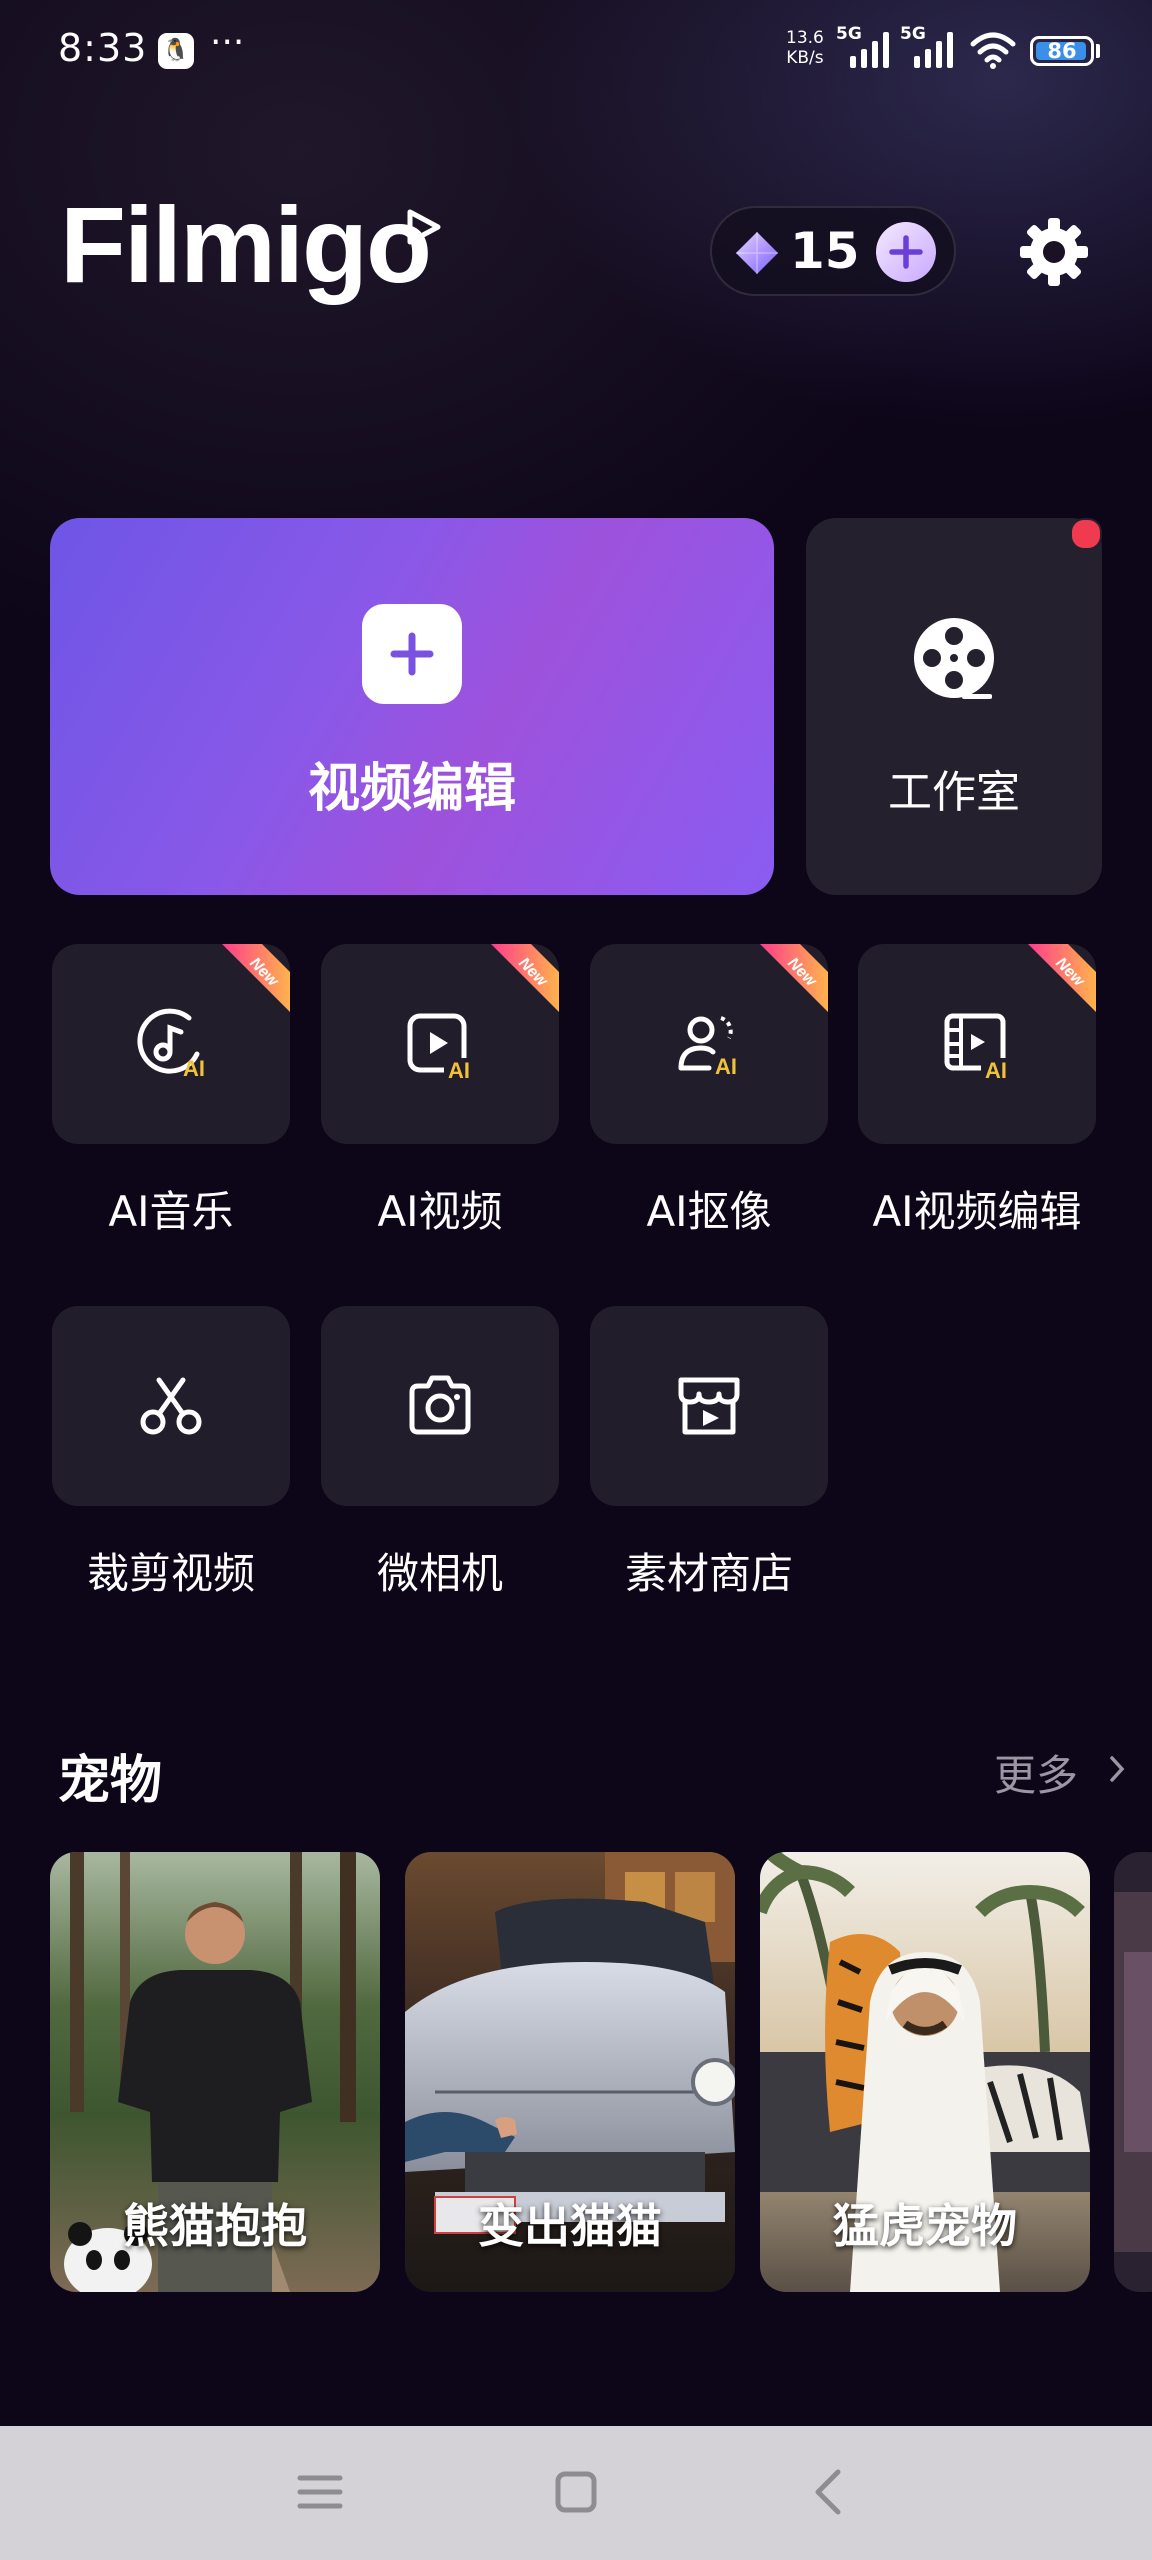 The height and width of the screenshot is (2560, 1152). What do you see at coordinates (709, 1211) in the screenshot?
I see `ai-cutout-label: AI抠像` at bounding box center [709, 1211].